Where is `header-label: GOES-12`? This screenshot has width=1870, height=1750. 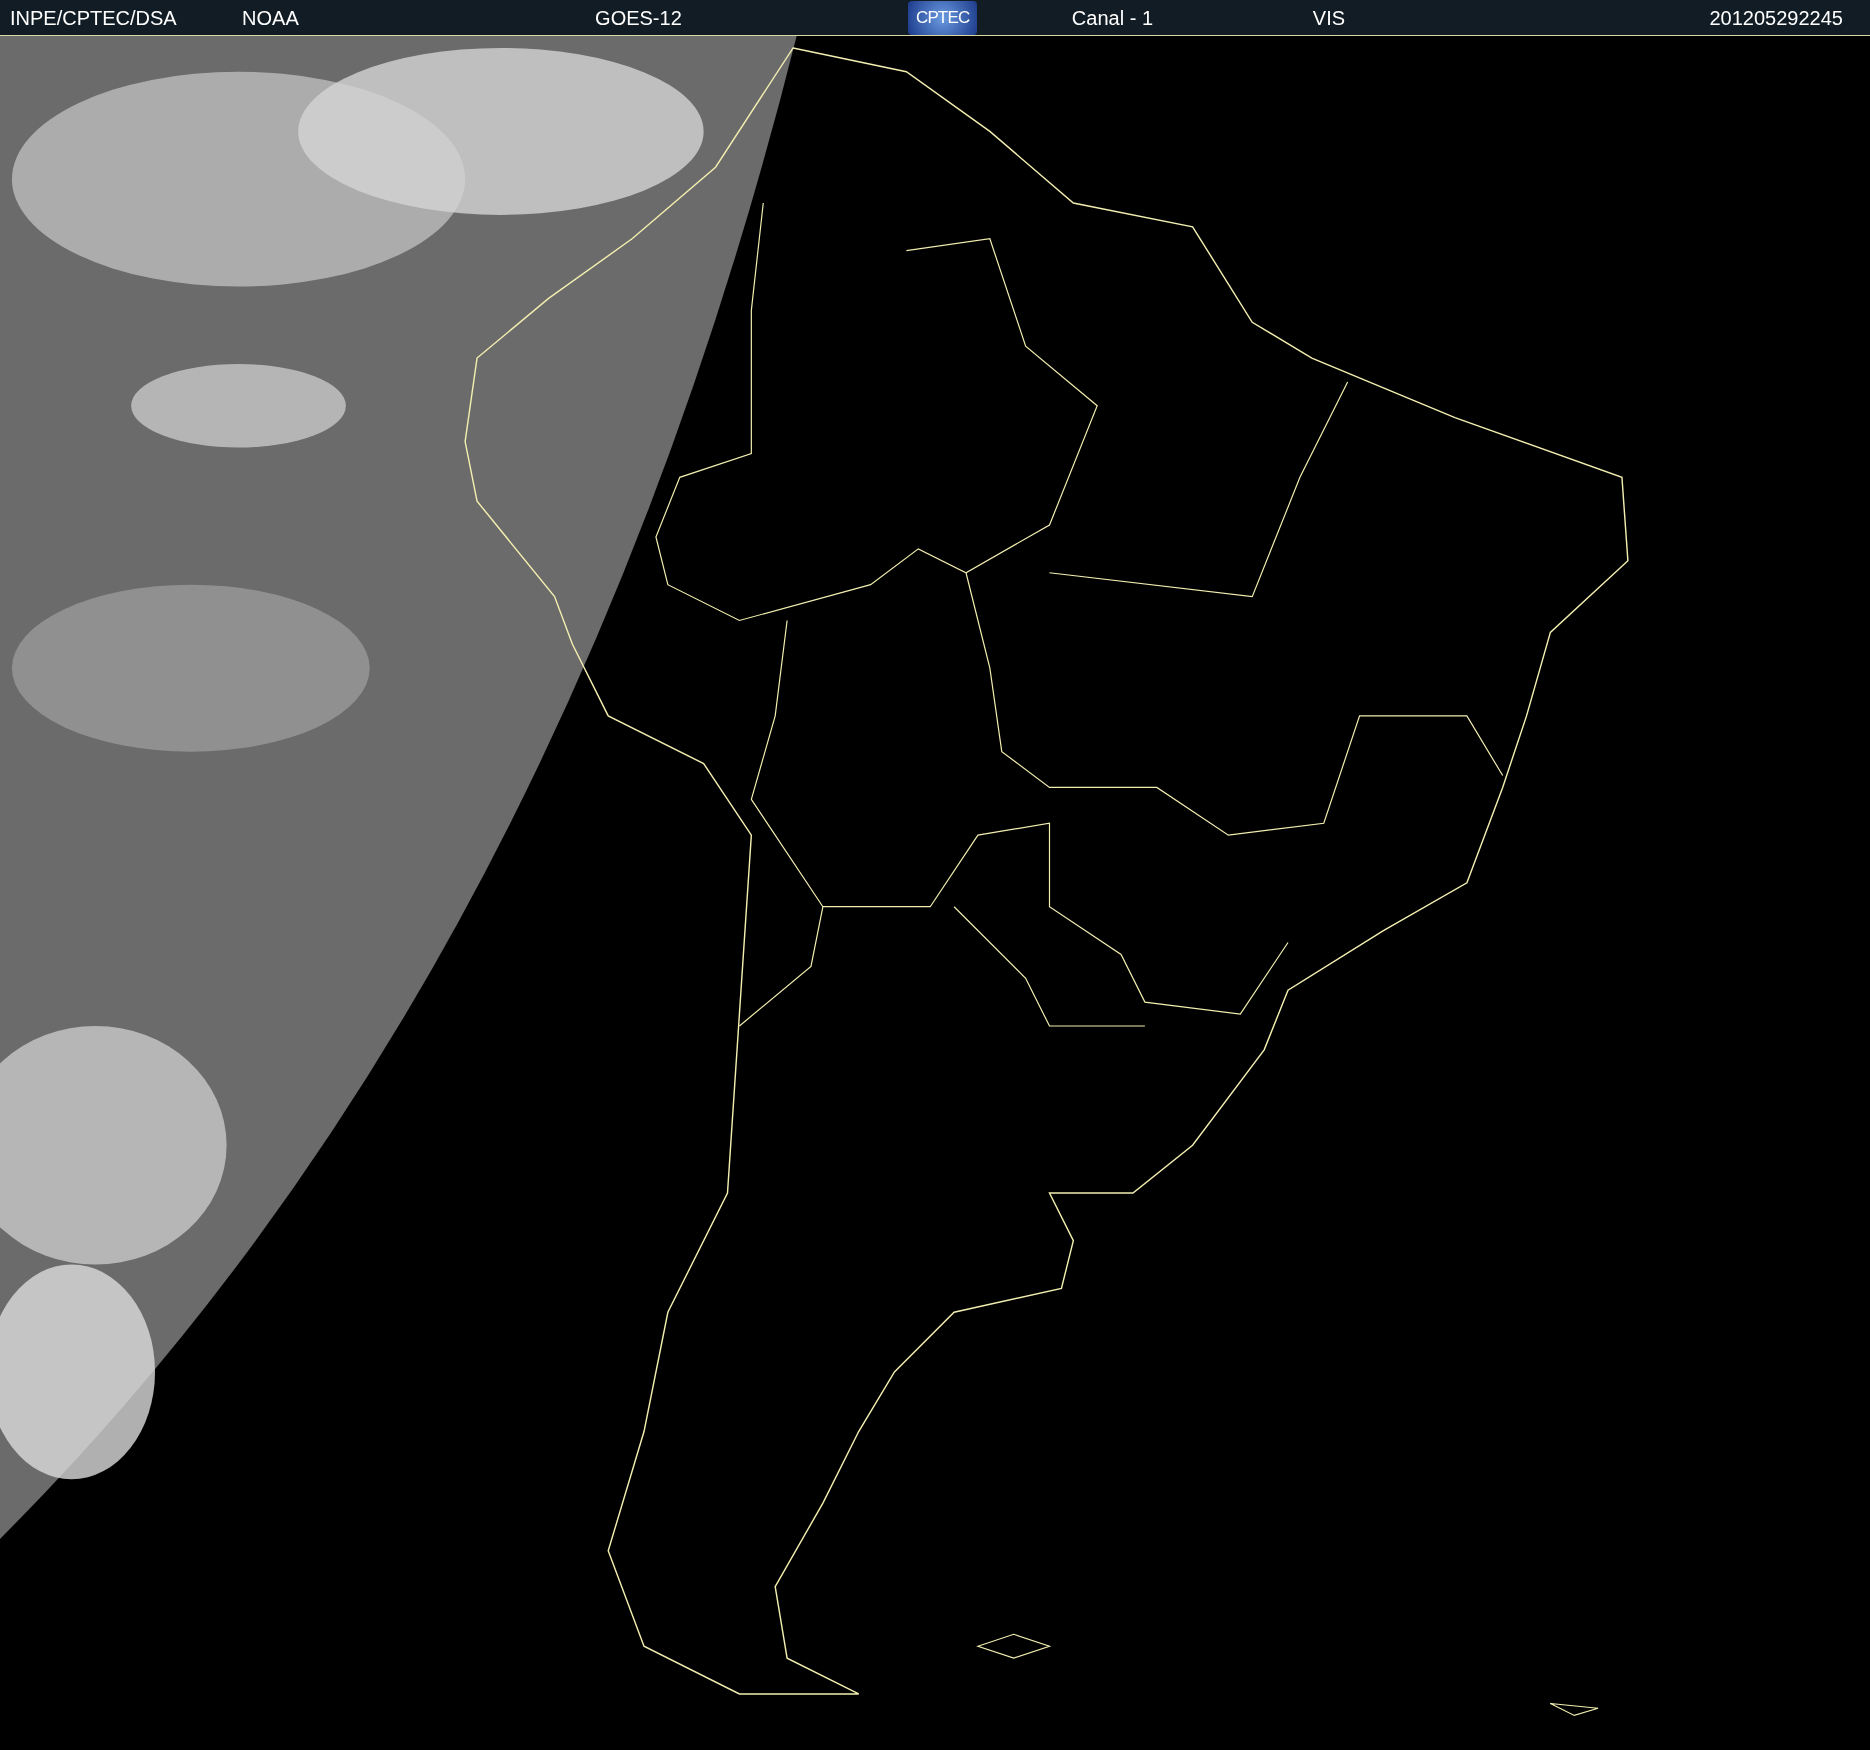 header-label: GOES-12 is located at coordinates (639, 18).